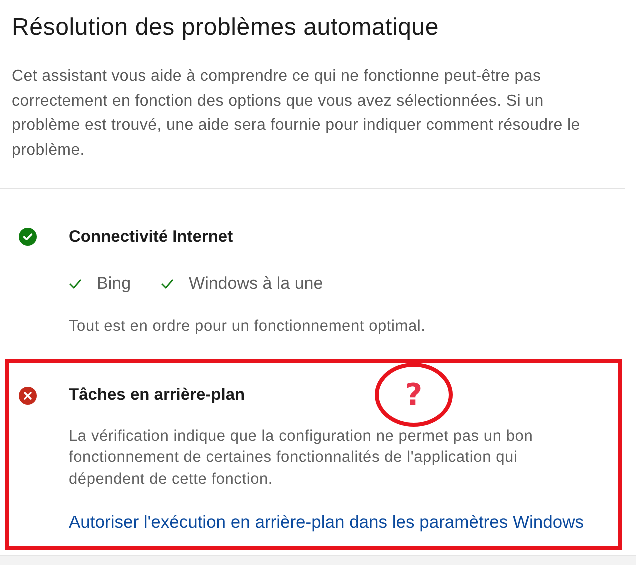 The width and height of the screenshot is (636, 565). What do you see at coordinates (225, 28) in the screenshot?
I see `page-title: Résolution des problèmes automatique` at bounding box center [225, 28].